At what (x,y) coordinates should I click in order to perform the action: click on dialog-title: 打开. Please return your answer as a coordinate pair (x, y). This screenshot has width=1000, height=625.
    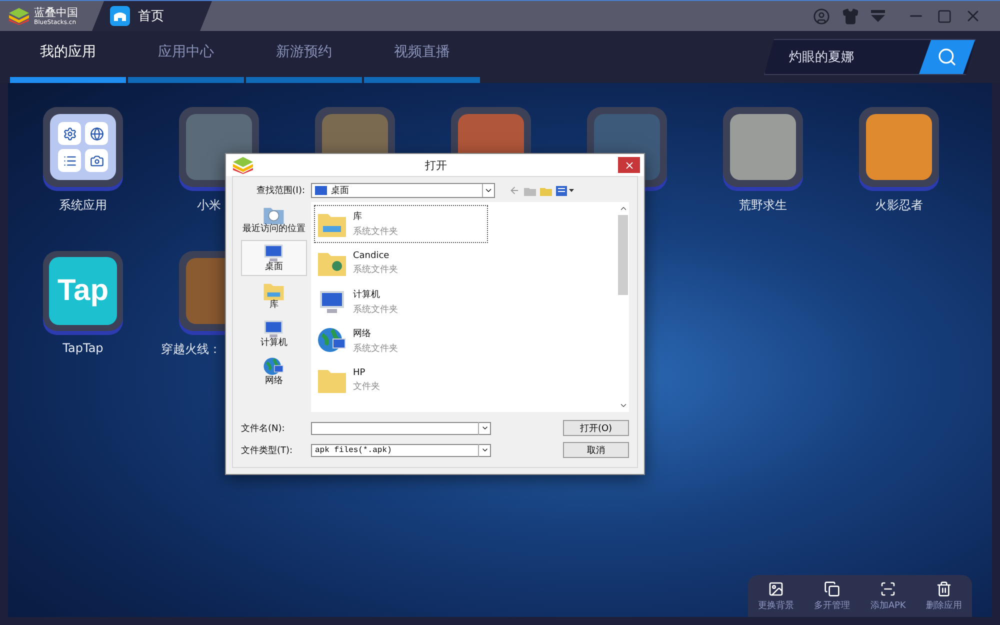
    Looking at the image, I should click on (436, 165).